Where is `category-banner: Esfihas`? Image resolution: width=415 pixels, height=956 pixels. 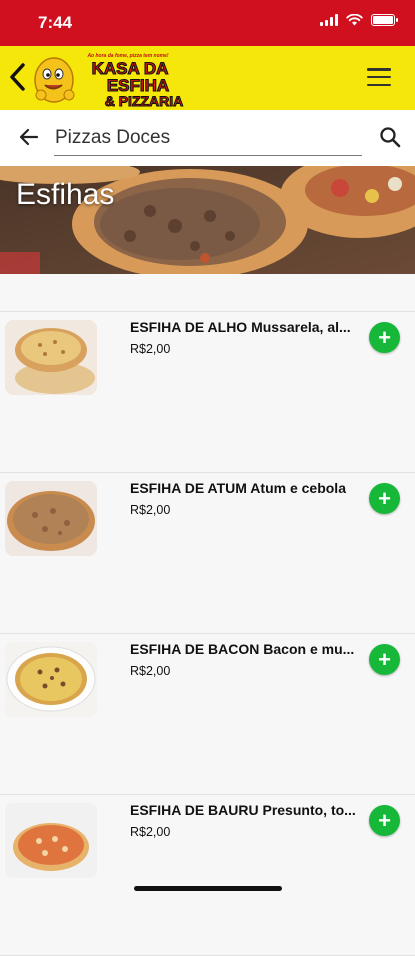 category-banner: Esfihas is located at coordinates (207, 220).